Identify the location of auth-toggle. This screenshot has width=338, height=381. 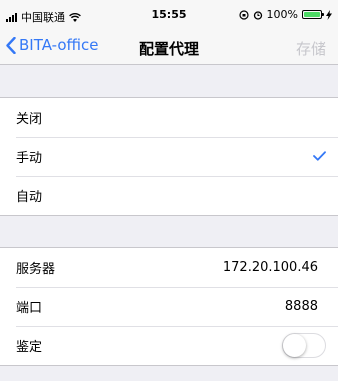
(304, 345).